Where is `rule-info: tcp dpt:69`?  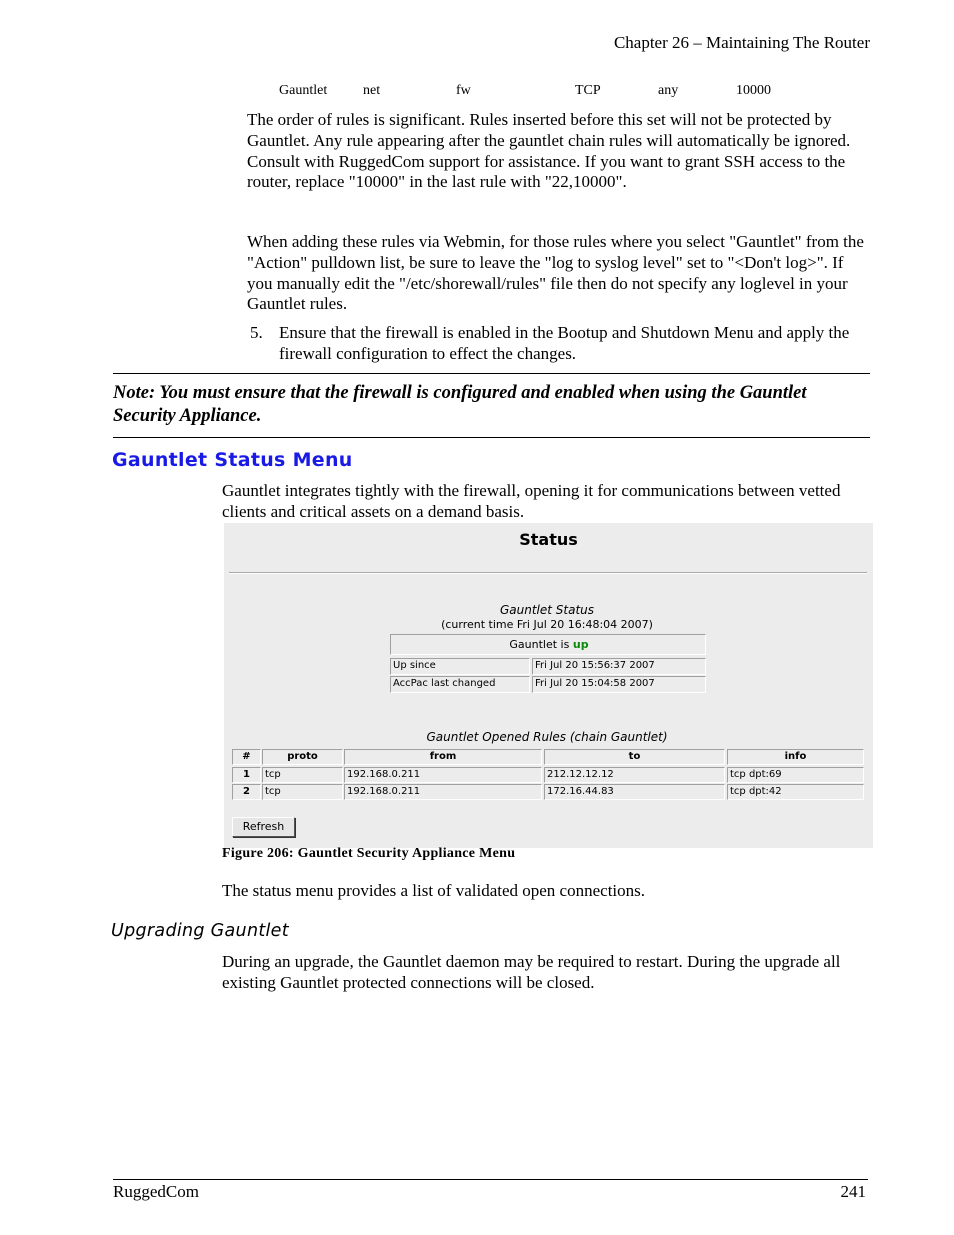 rule-info: tcp dpt:69 is located at coordinates (795, 775).